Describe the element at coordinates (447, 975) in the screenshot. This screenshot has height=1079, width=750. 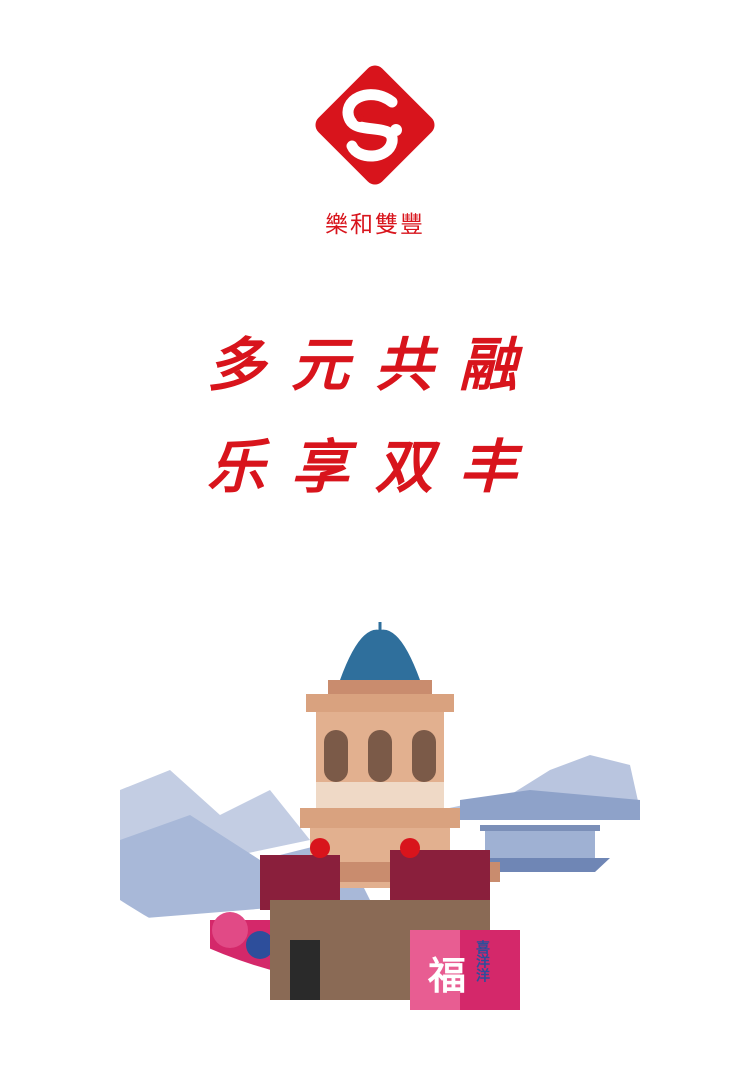
I see `banner-fu-text: 福` at that location.